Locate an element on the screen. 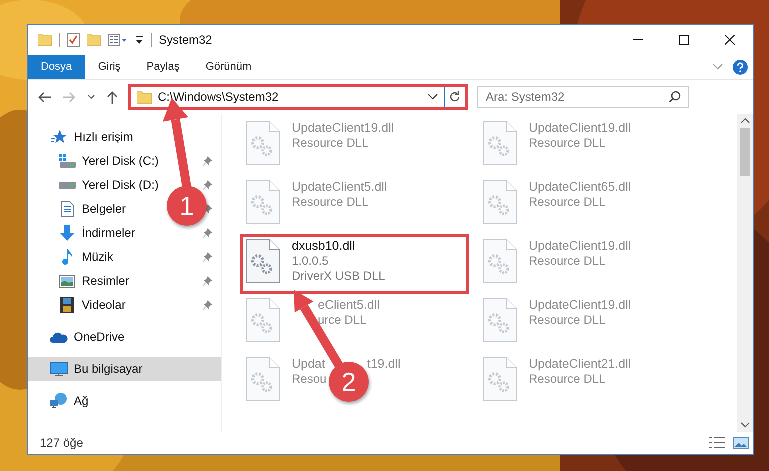 Image resolution: width=769 pixels, height=471 pixels. file-detail: DriverX USB DLL is located at coordinates (339, 276).